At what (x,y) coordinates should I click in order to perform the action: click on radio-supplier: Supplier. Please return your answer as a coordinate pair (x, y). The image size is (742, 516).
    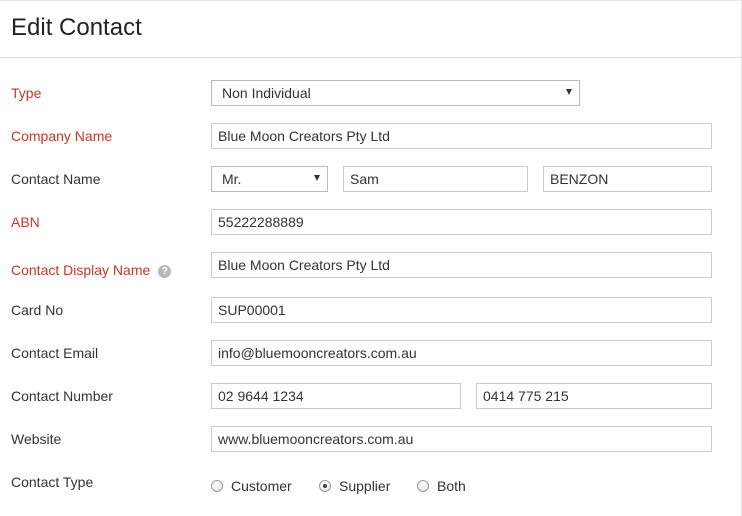
    Looking at the image, I should click on (354, 486).